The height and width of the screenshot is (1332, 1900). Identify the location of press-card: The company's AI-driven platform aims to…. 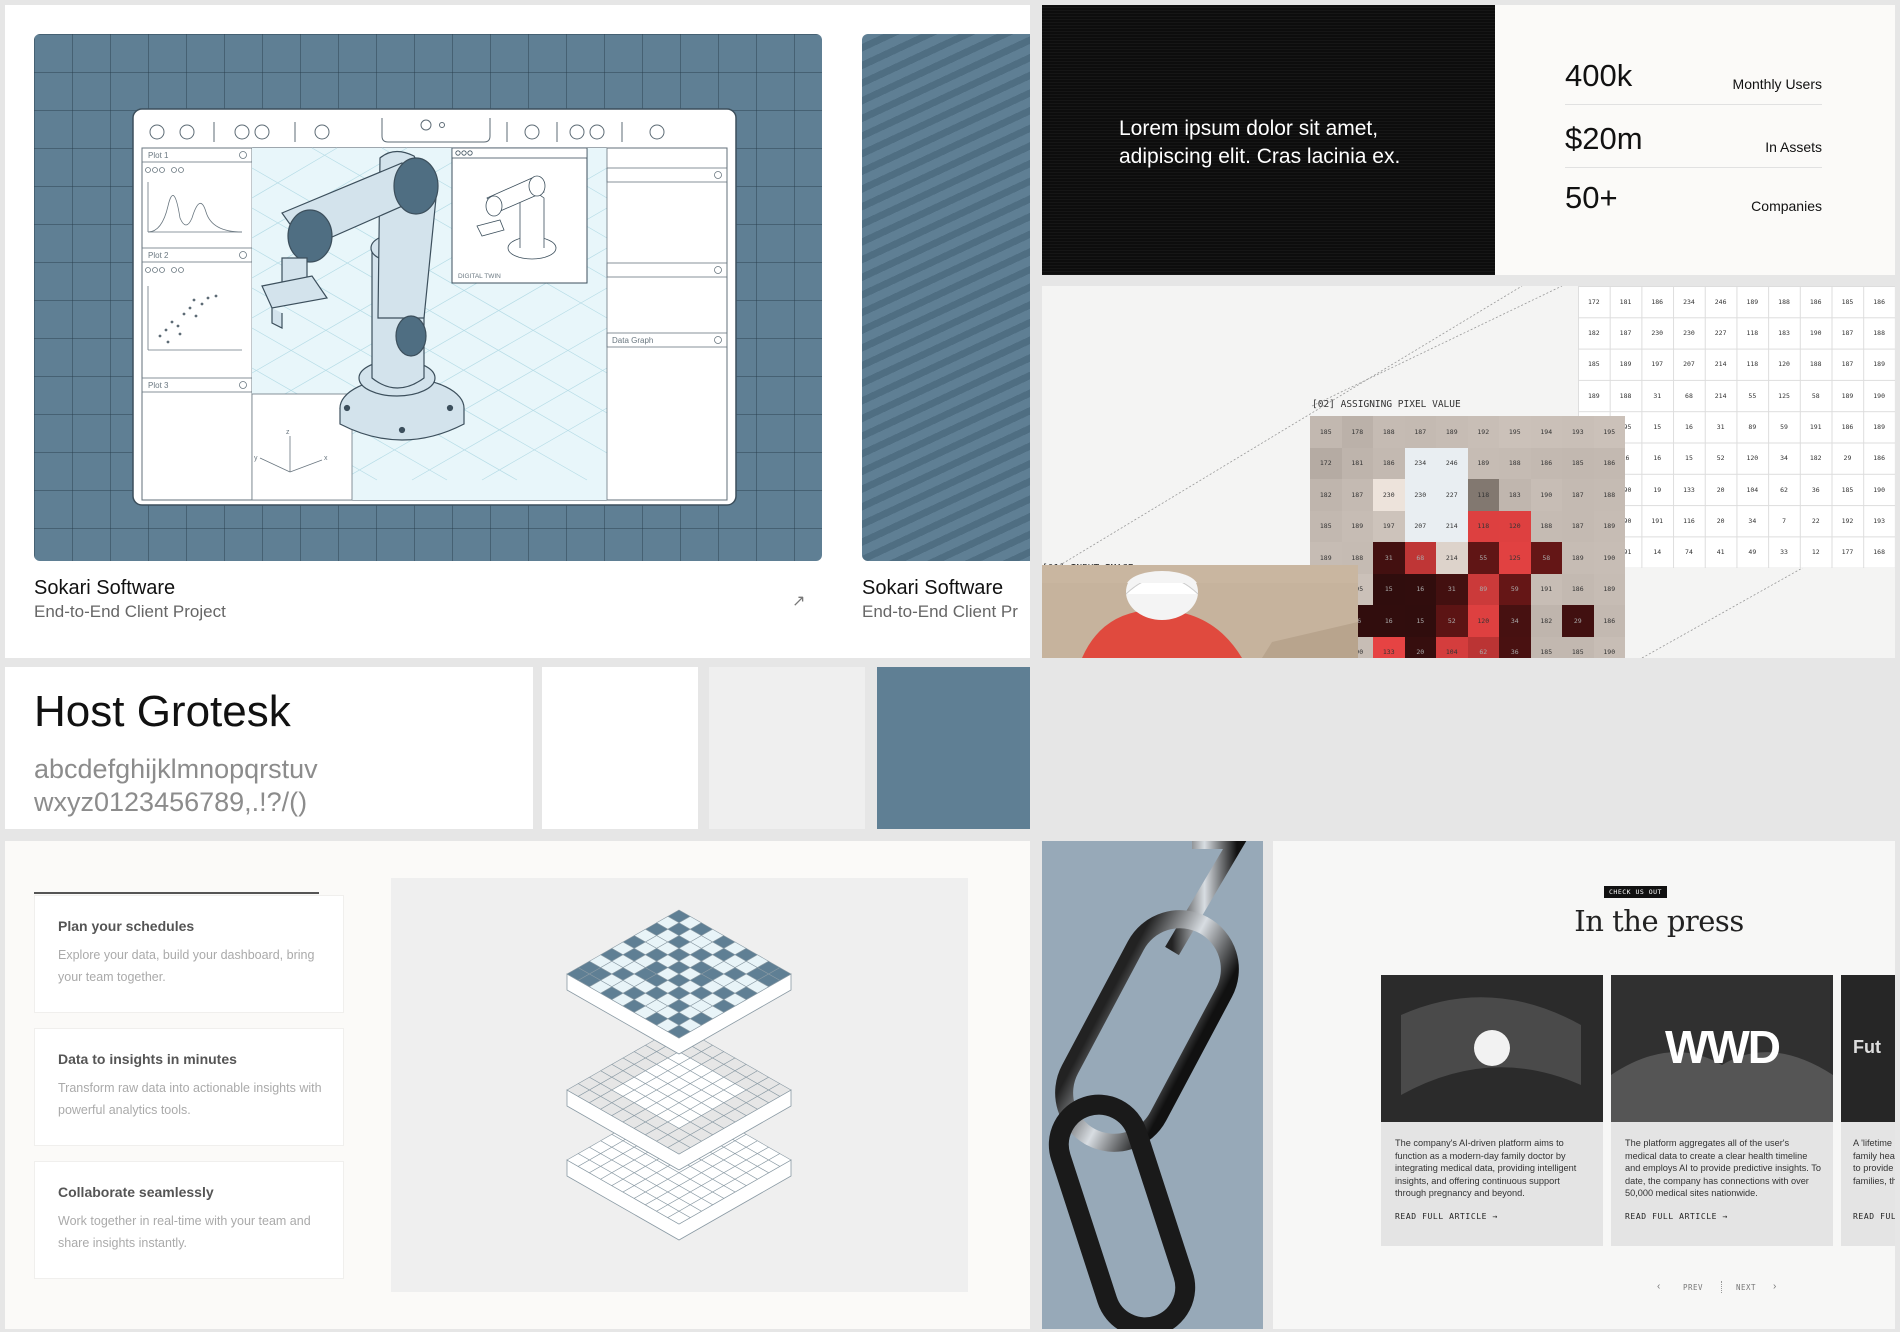
(1492, 1110).